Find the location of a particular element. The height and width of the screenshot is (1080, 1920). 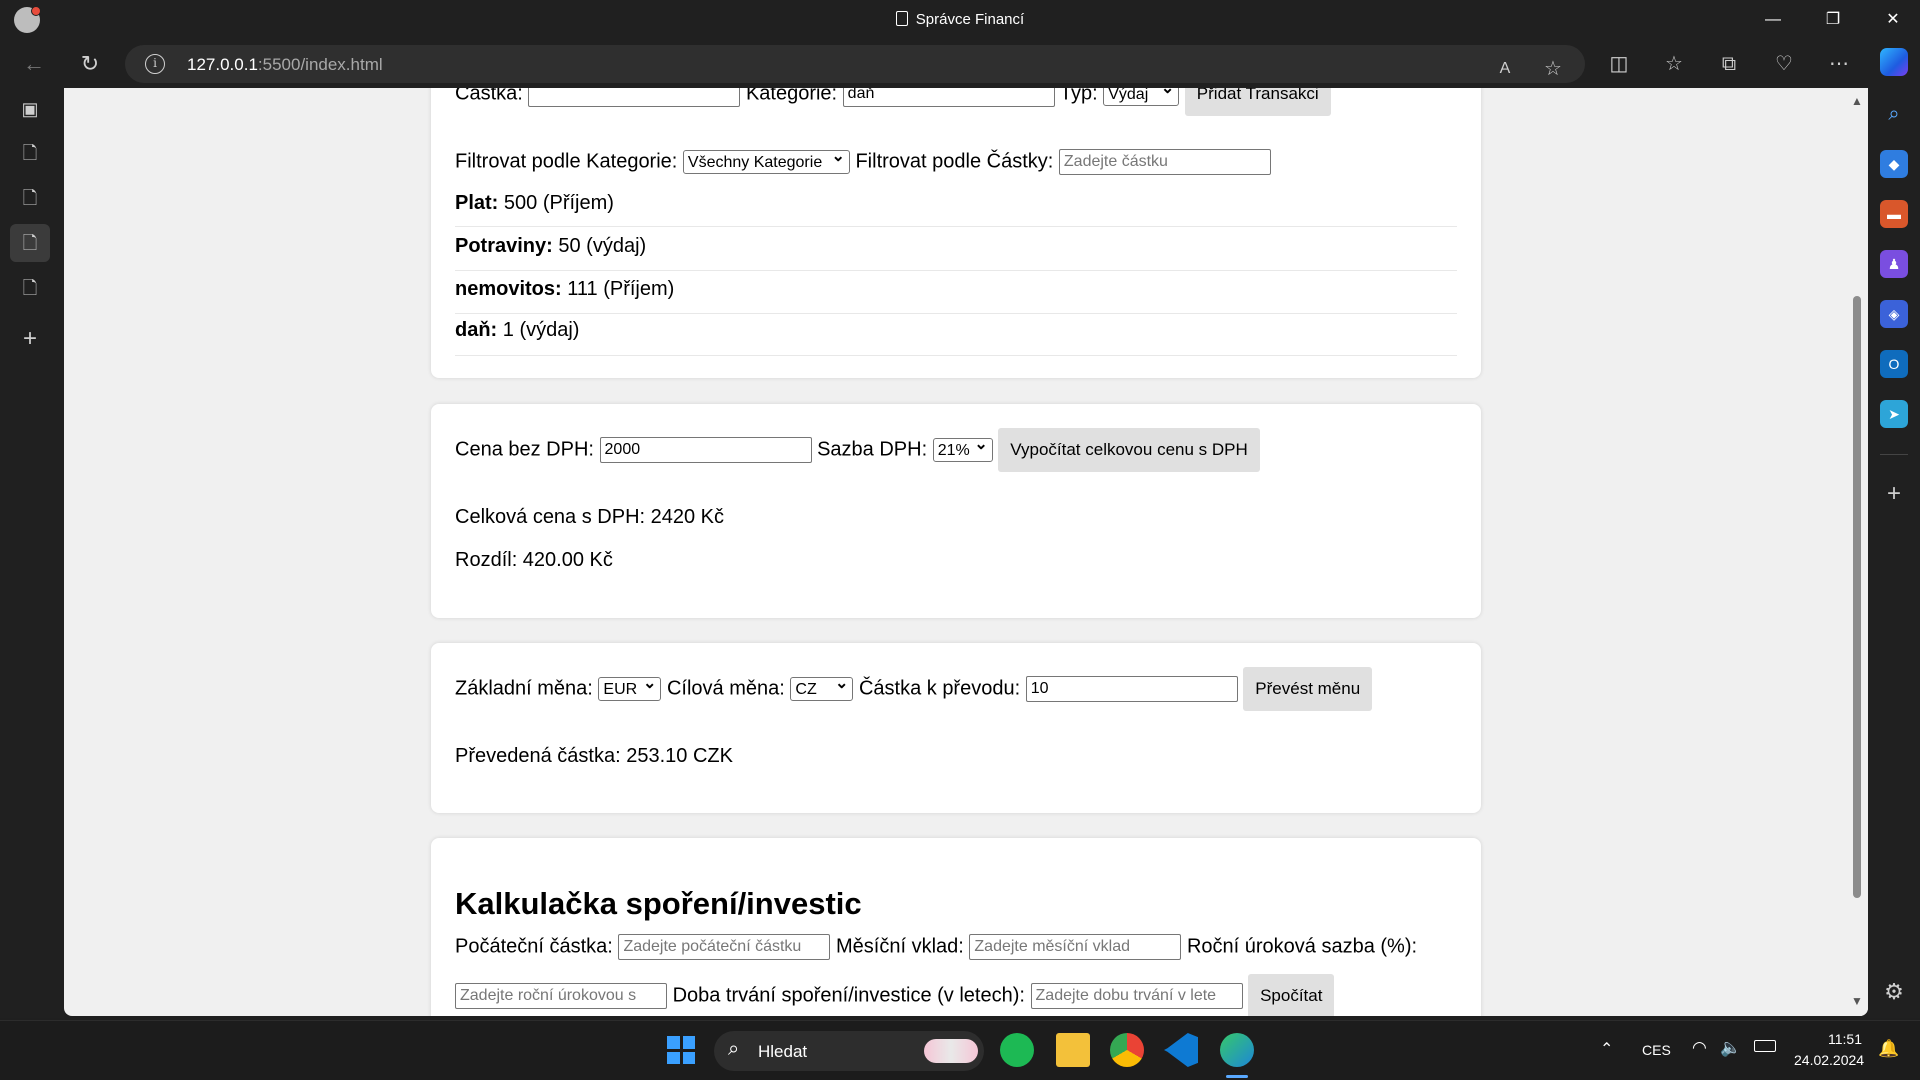

target-currency-select: CZ is located at coordinates (822, 687).